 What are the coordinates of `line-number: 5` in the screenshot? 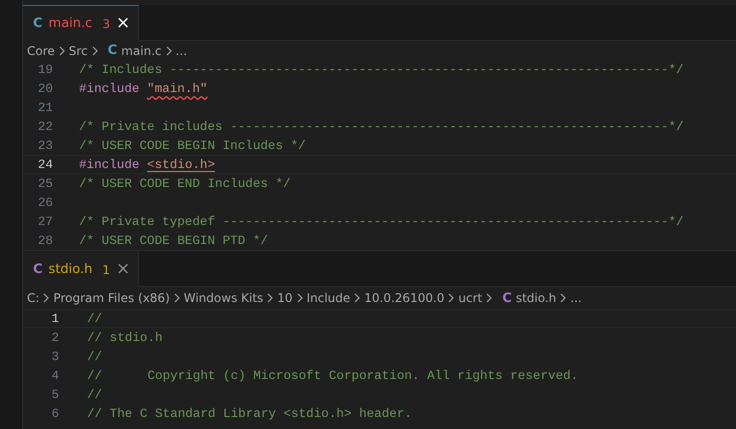 It's located at (54, 395).